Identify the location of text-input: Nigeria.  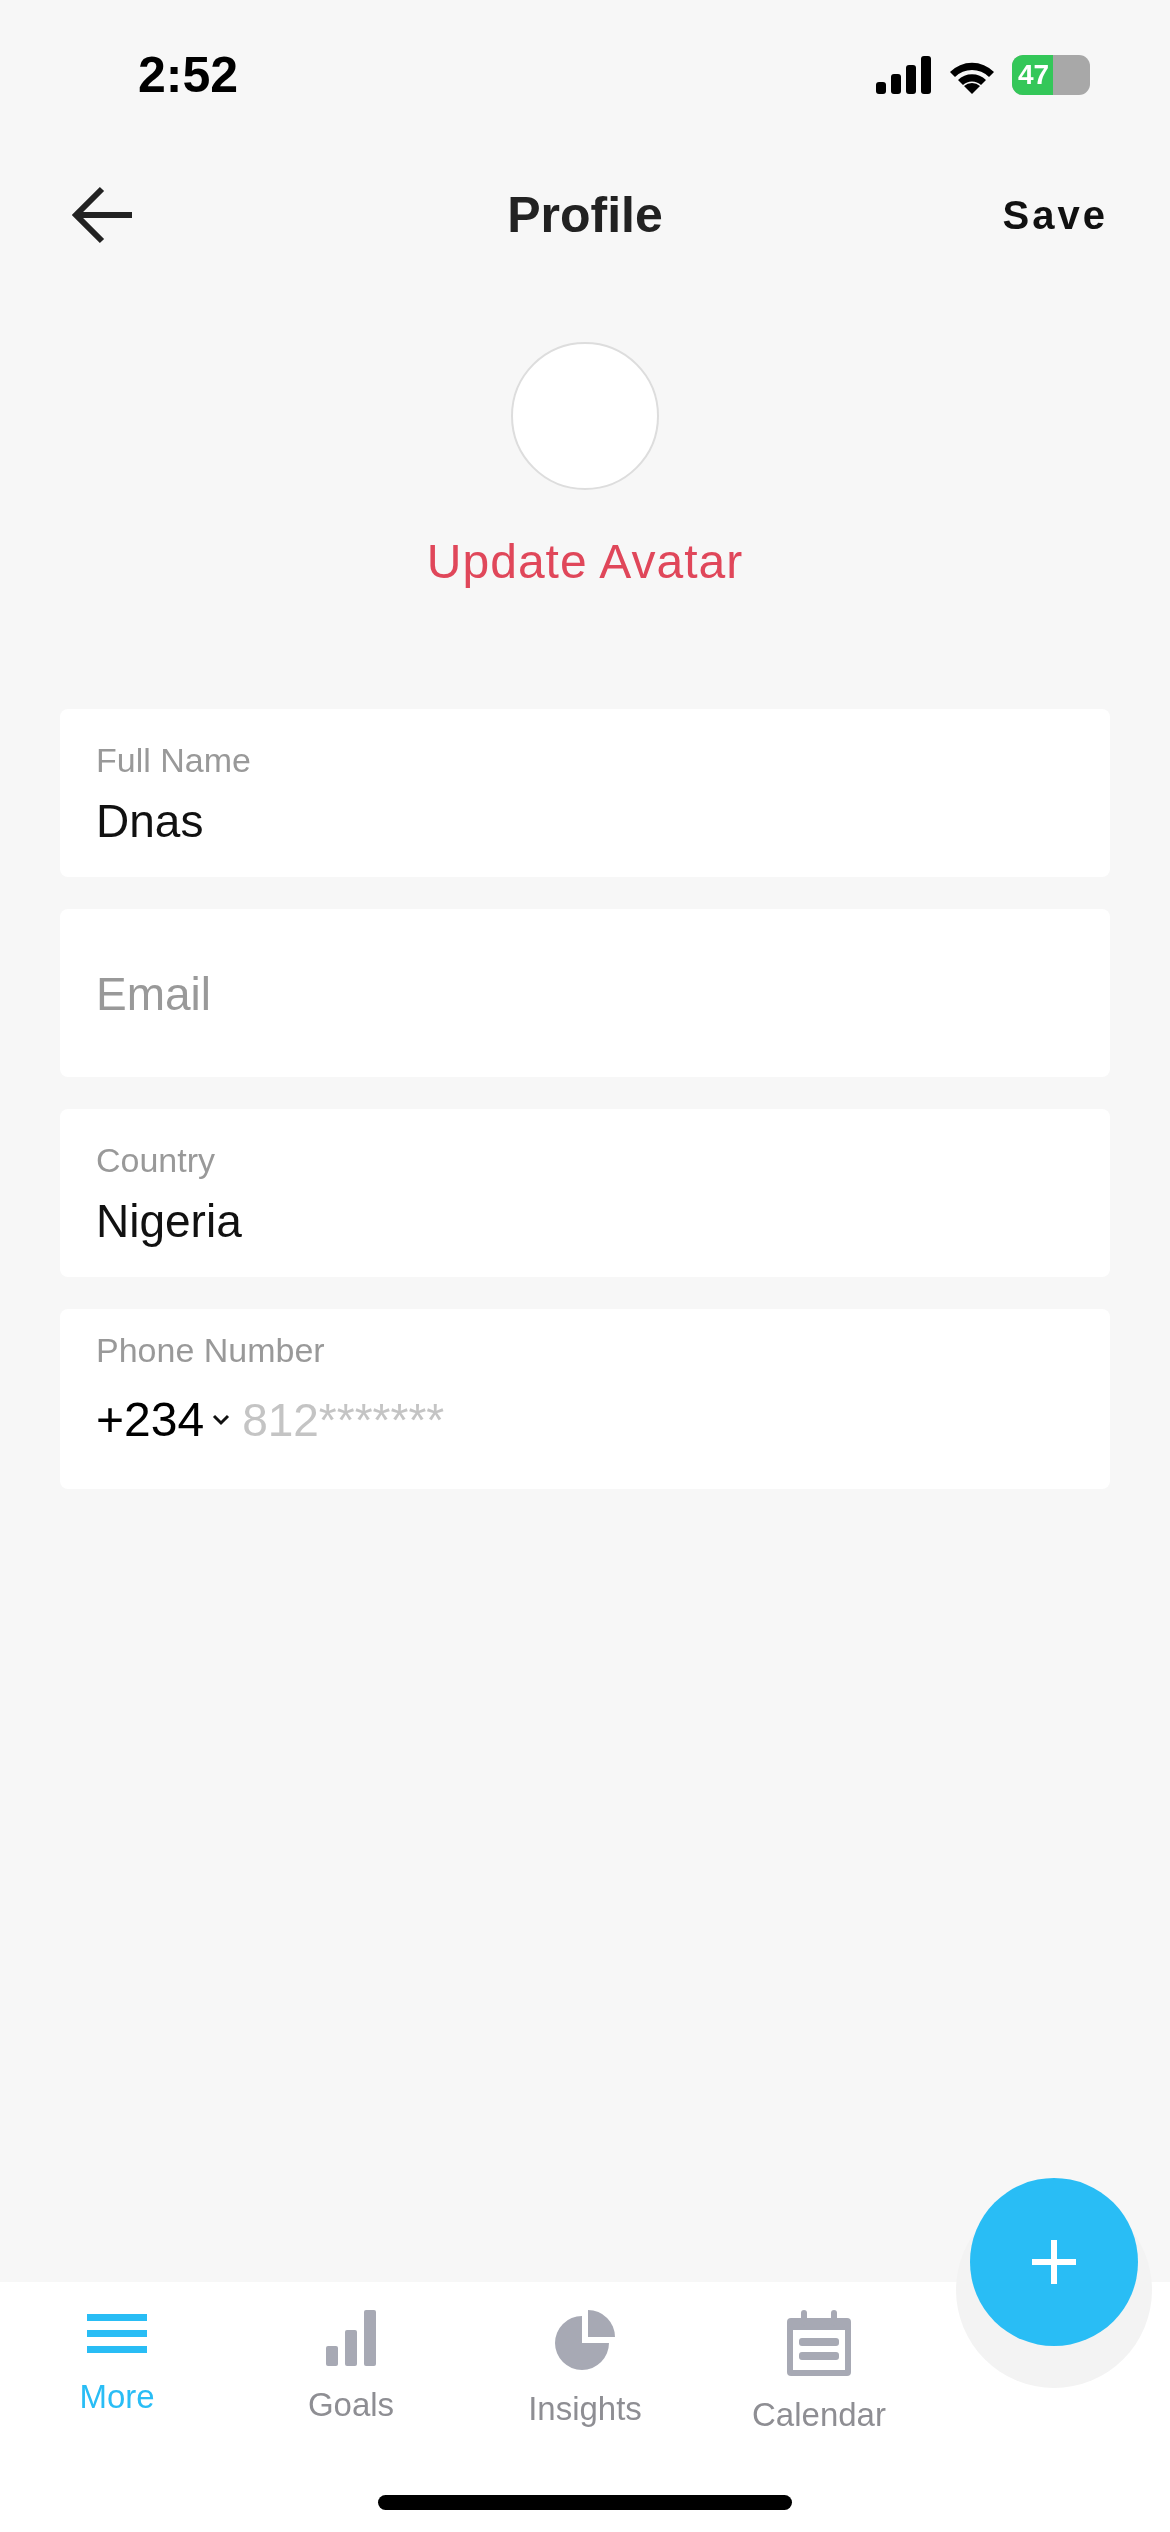
(585, 1220).